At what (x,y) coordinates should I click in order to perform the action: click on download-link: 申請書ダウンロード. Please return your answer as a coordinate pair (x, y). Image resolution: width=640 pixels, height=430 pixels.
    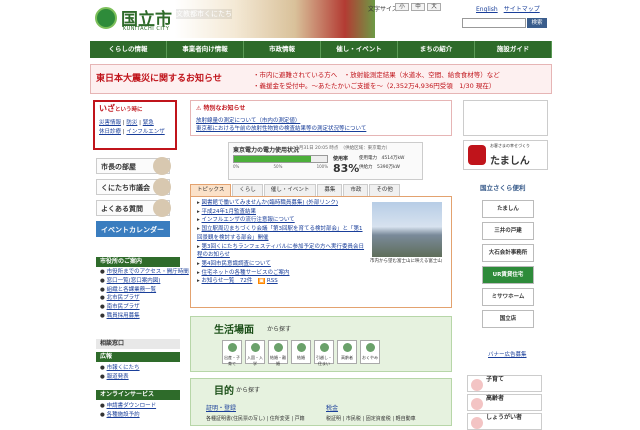
    Looking at the image, I should click on (132, 406).